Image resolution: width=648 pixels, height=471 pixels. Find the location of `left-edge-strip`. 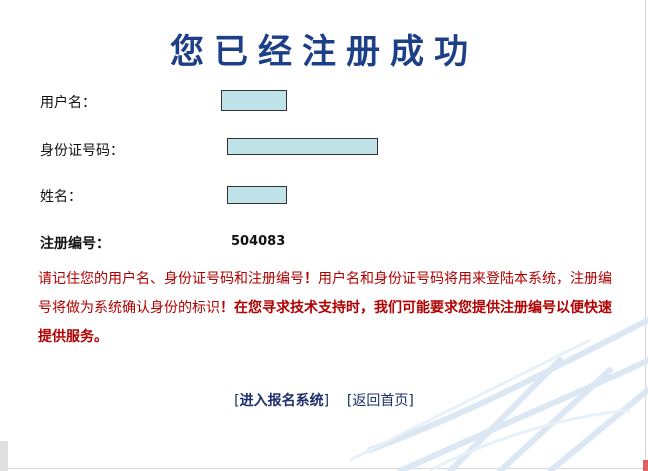

left-edge-strip is located at coordinates (4, 456).